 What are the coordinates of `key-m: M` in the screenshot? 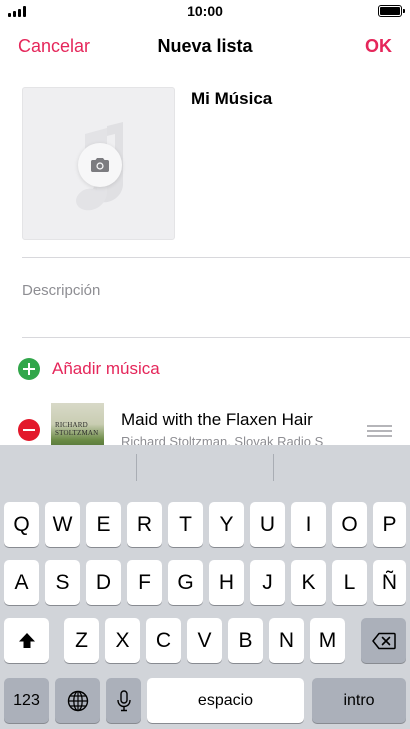 It's located at (327, 640).